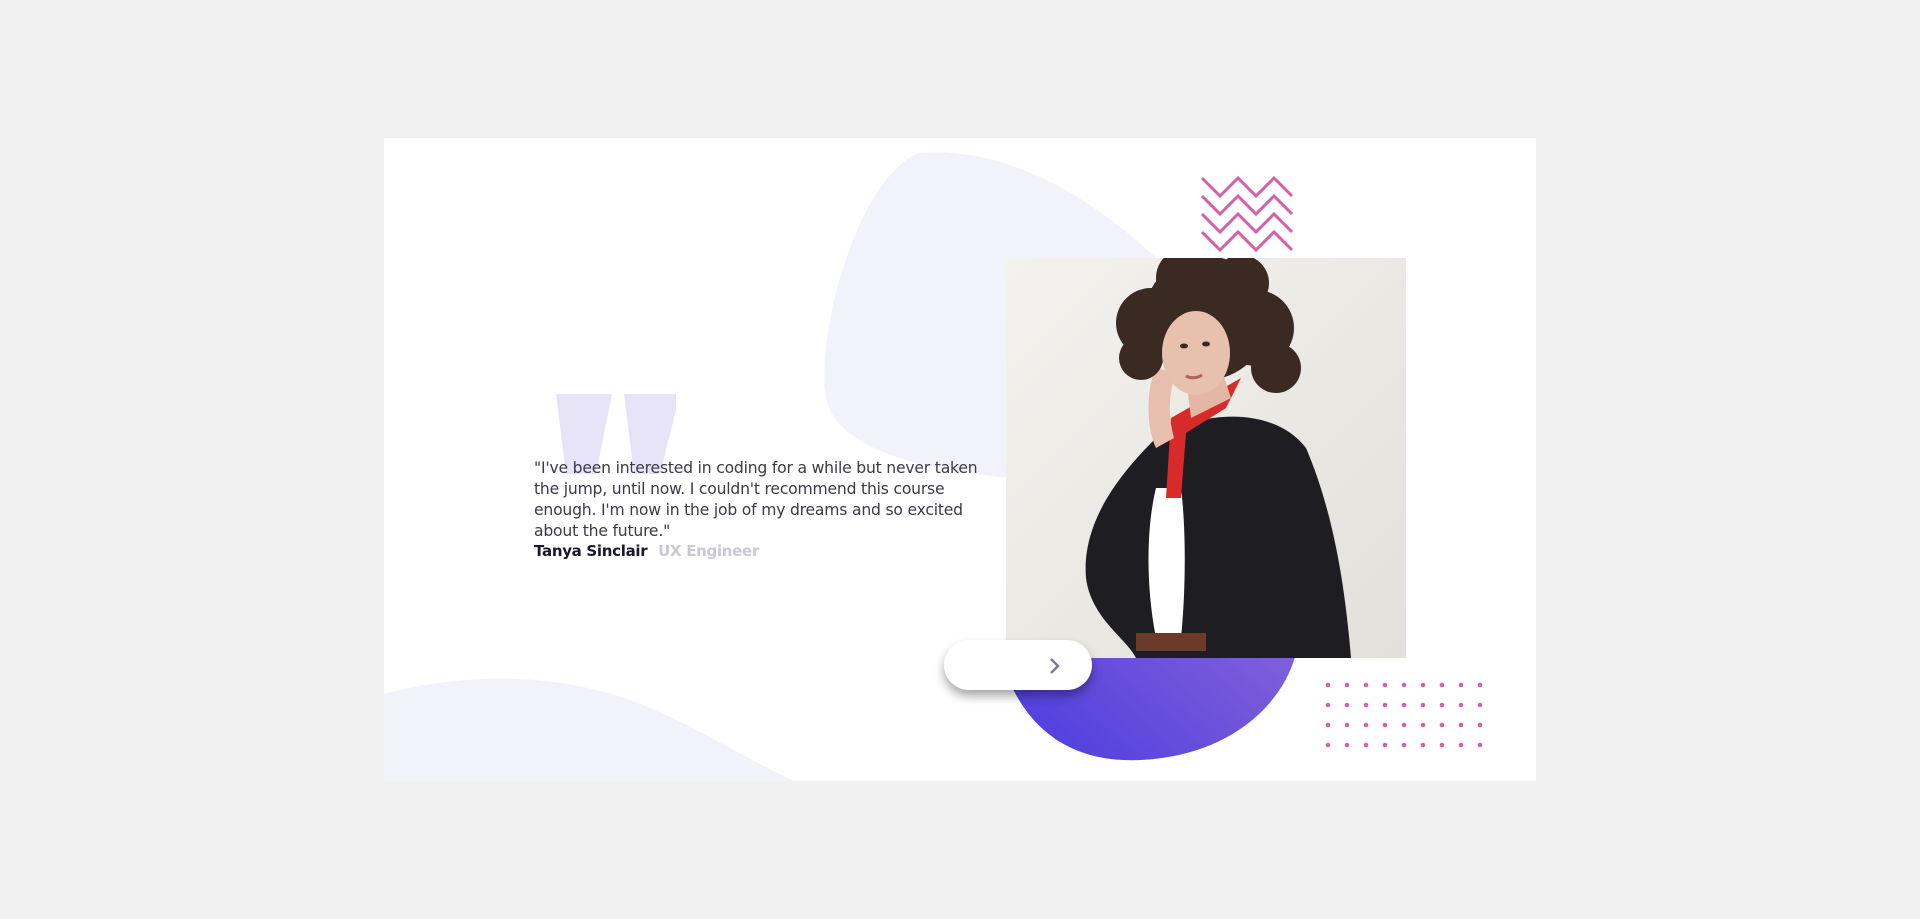 This screenshot has width=1920, height=919. Describe the element at coordinates (1247, 214) in the screenshot. I see `zigzag-pattern` at that location.